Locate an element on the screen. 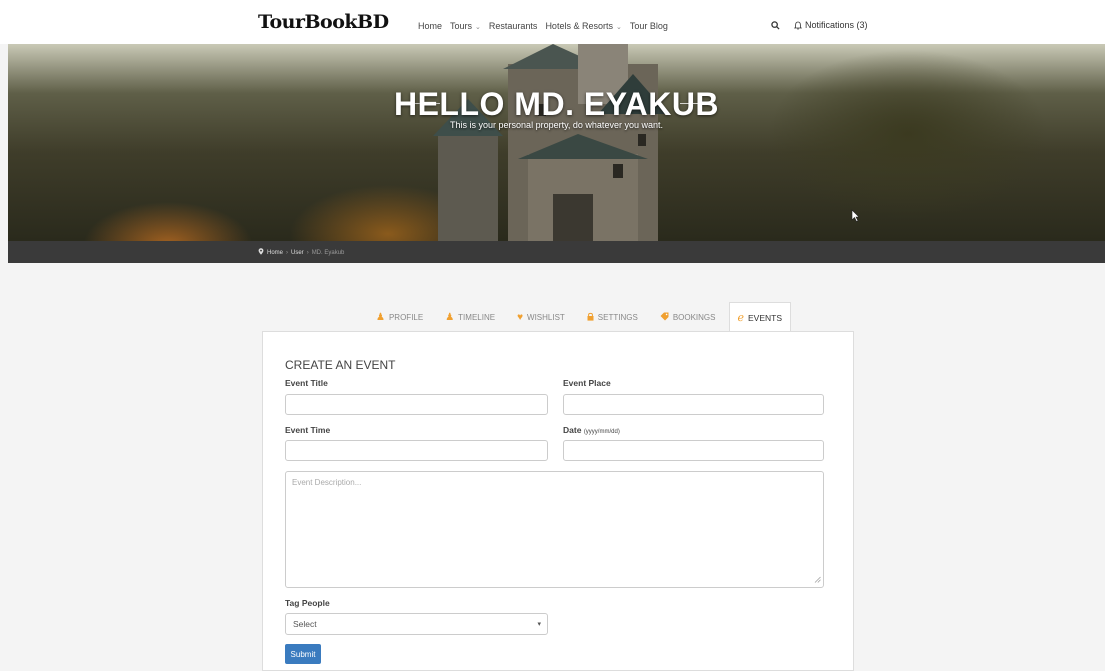  tab-profile: ♟ PROFILE is located at coordinates (399, 317).